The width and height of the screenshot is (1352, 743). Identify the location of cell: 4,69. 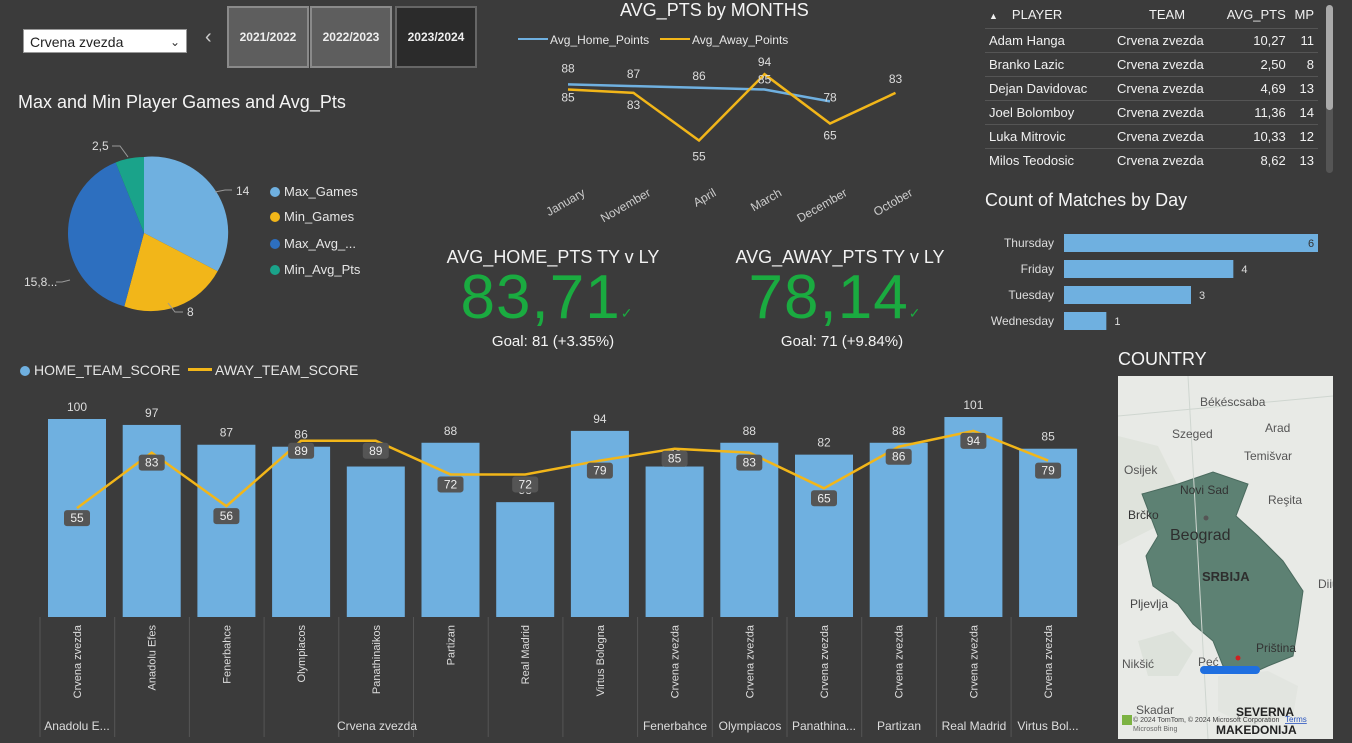
(1255, 88).